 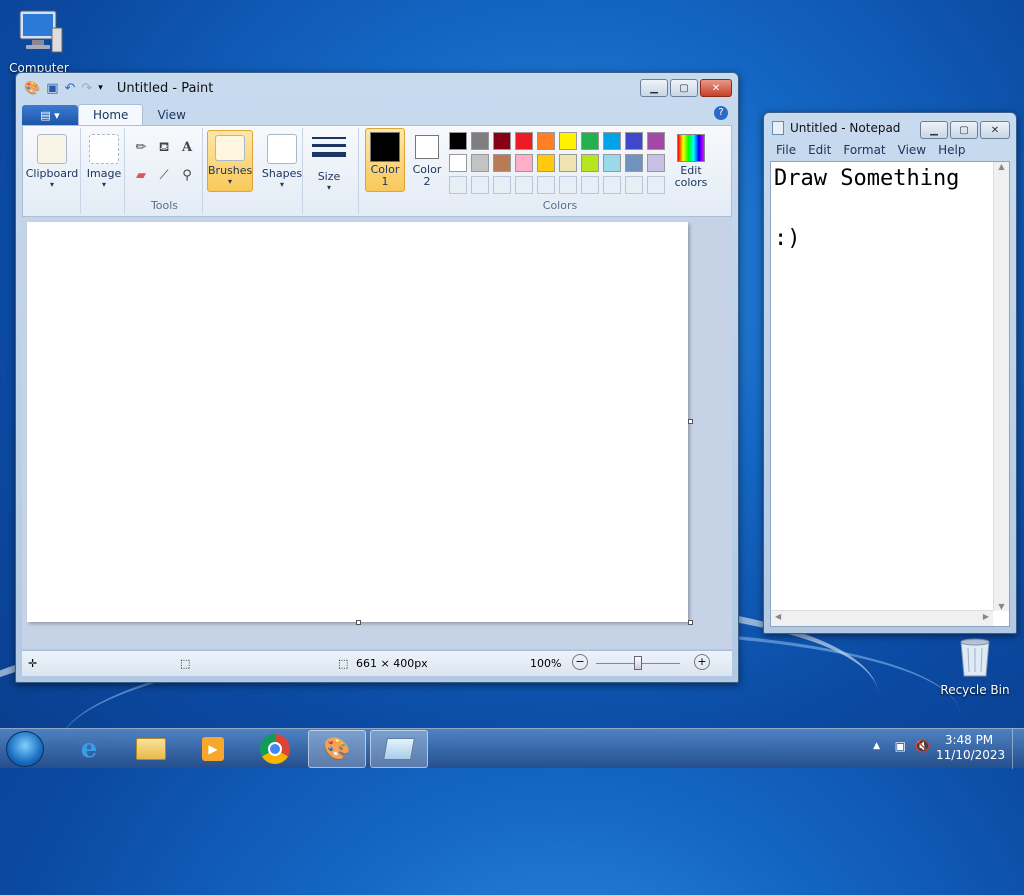 I want to click on clock: 3:48 PM 11/10/2023, so click(x=970, y=748).